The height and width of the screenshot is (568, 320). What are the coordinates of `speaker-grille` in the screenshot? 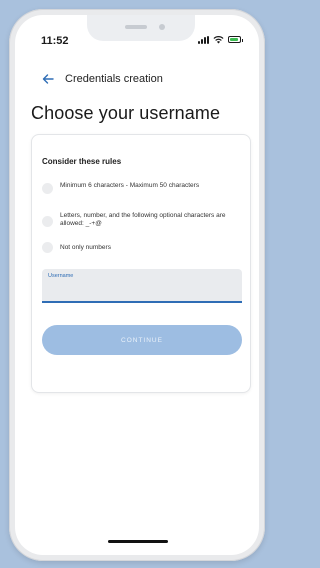 It's located at (136, 27).